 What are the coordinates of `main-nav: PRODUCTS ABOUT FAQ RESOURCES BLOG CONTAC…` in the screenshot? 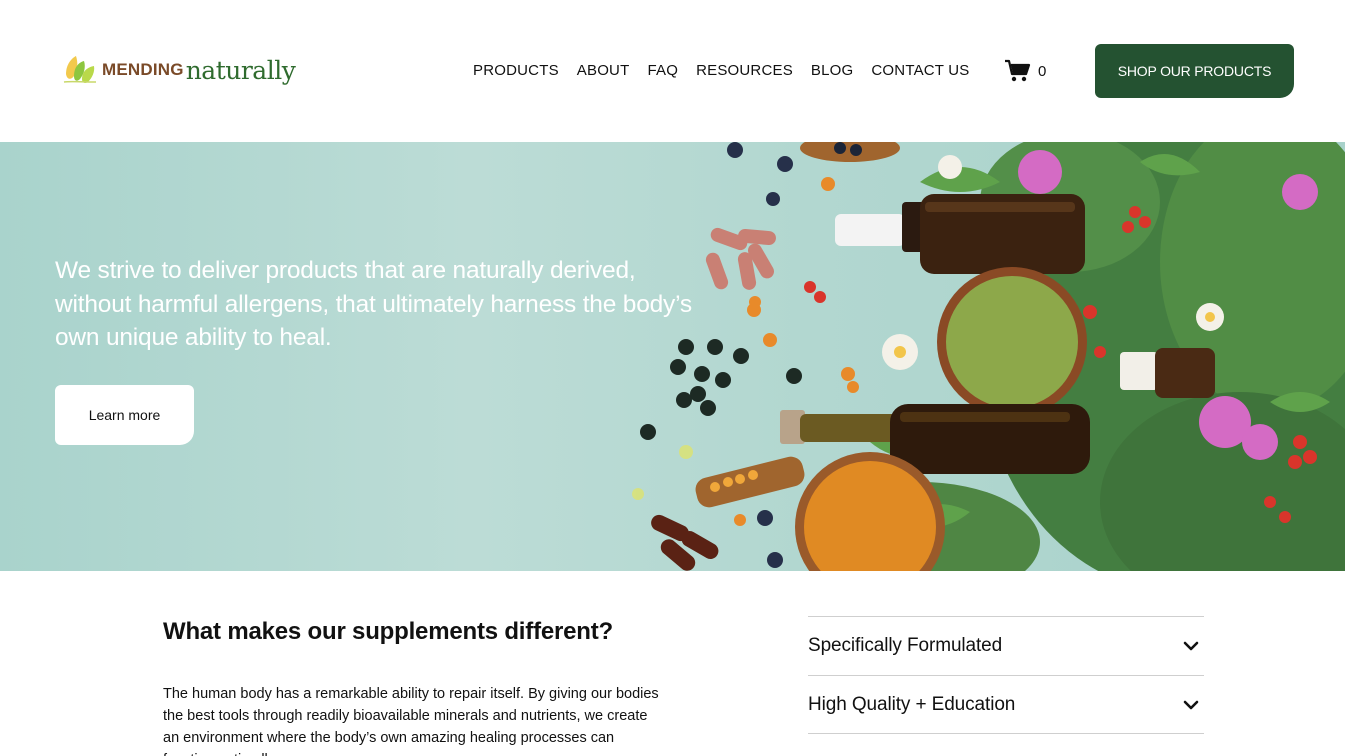 It's located at (721, 70).